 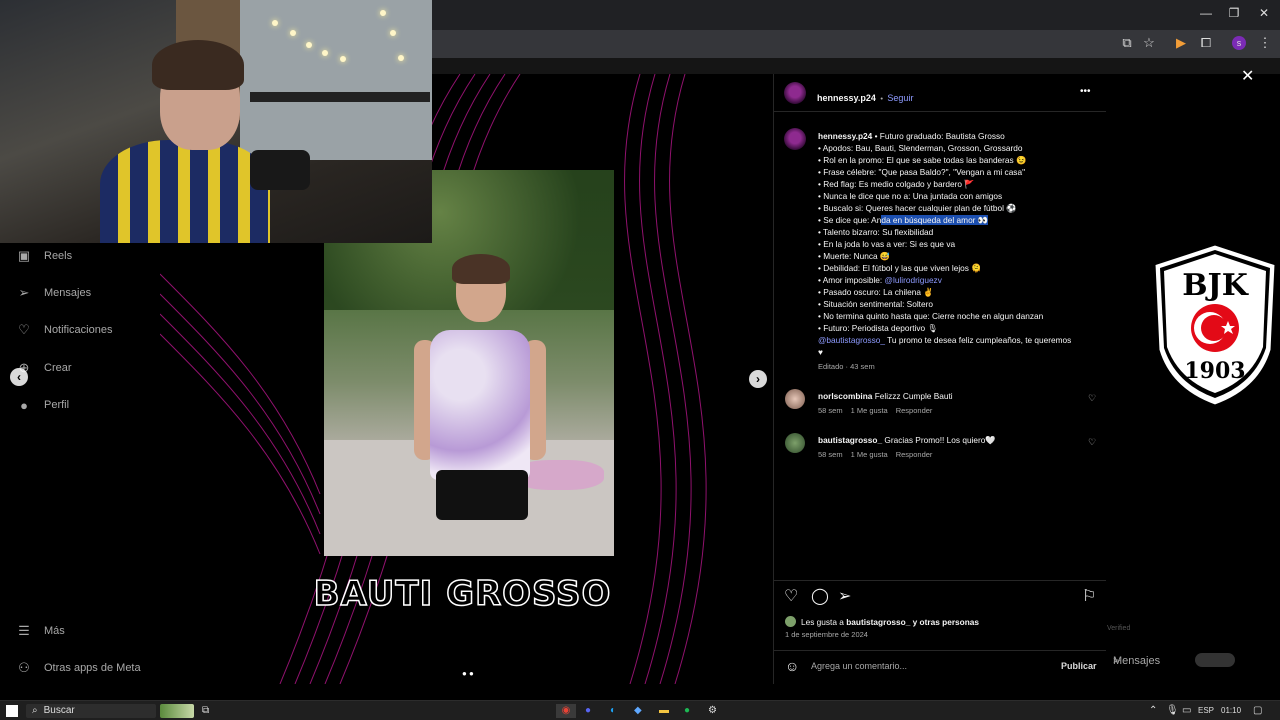 I want to click on liker-avatar, so click(x=790, y=621).